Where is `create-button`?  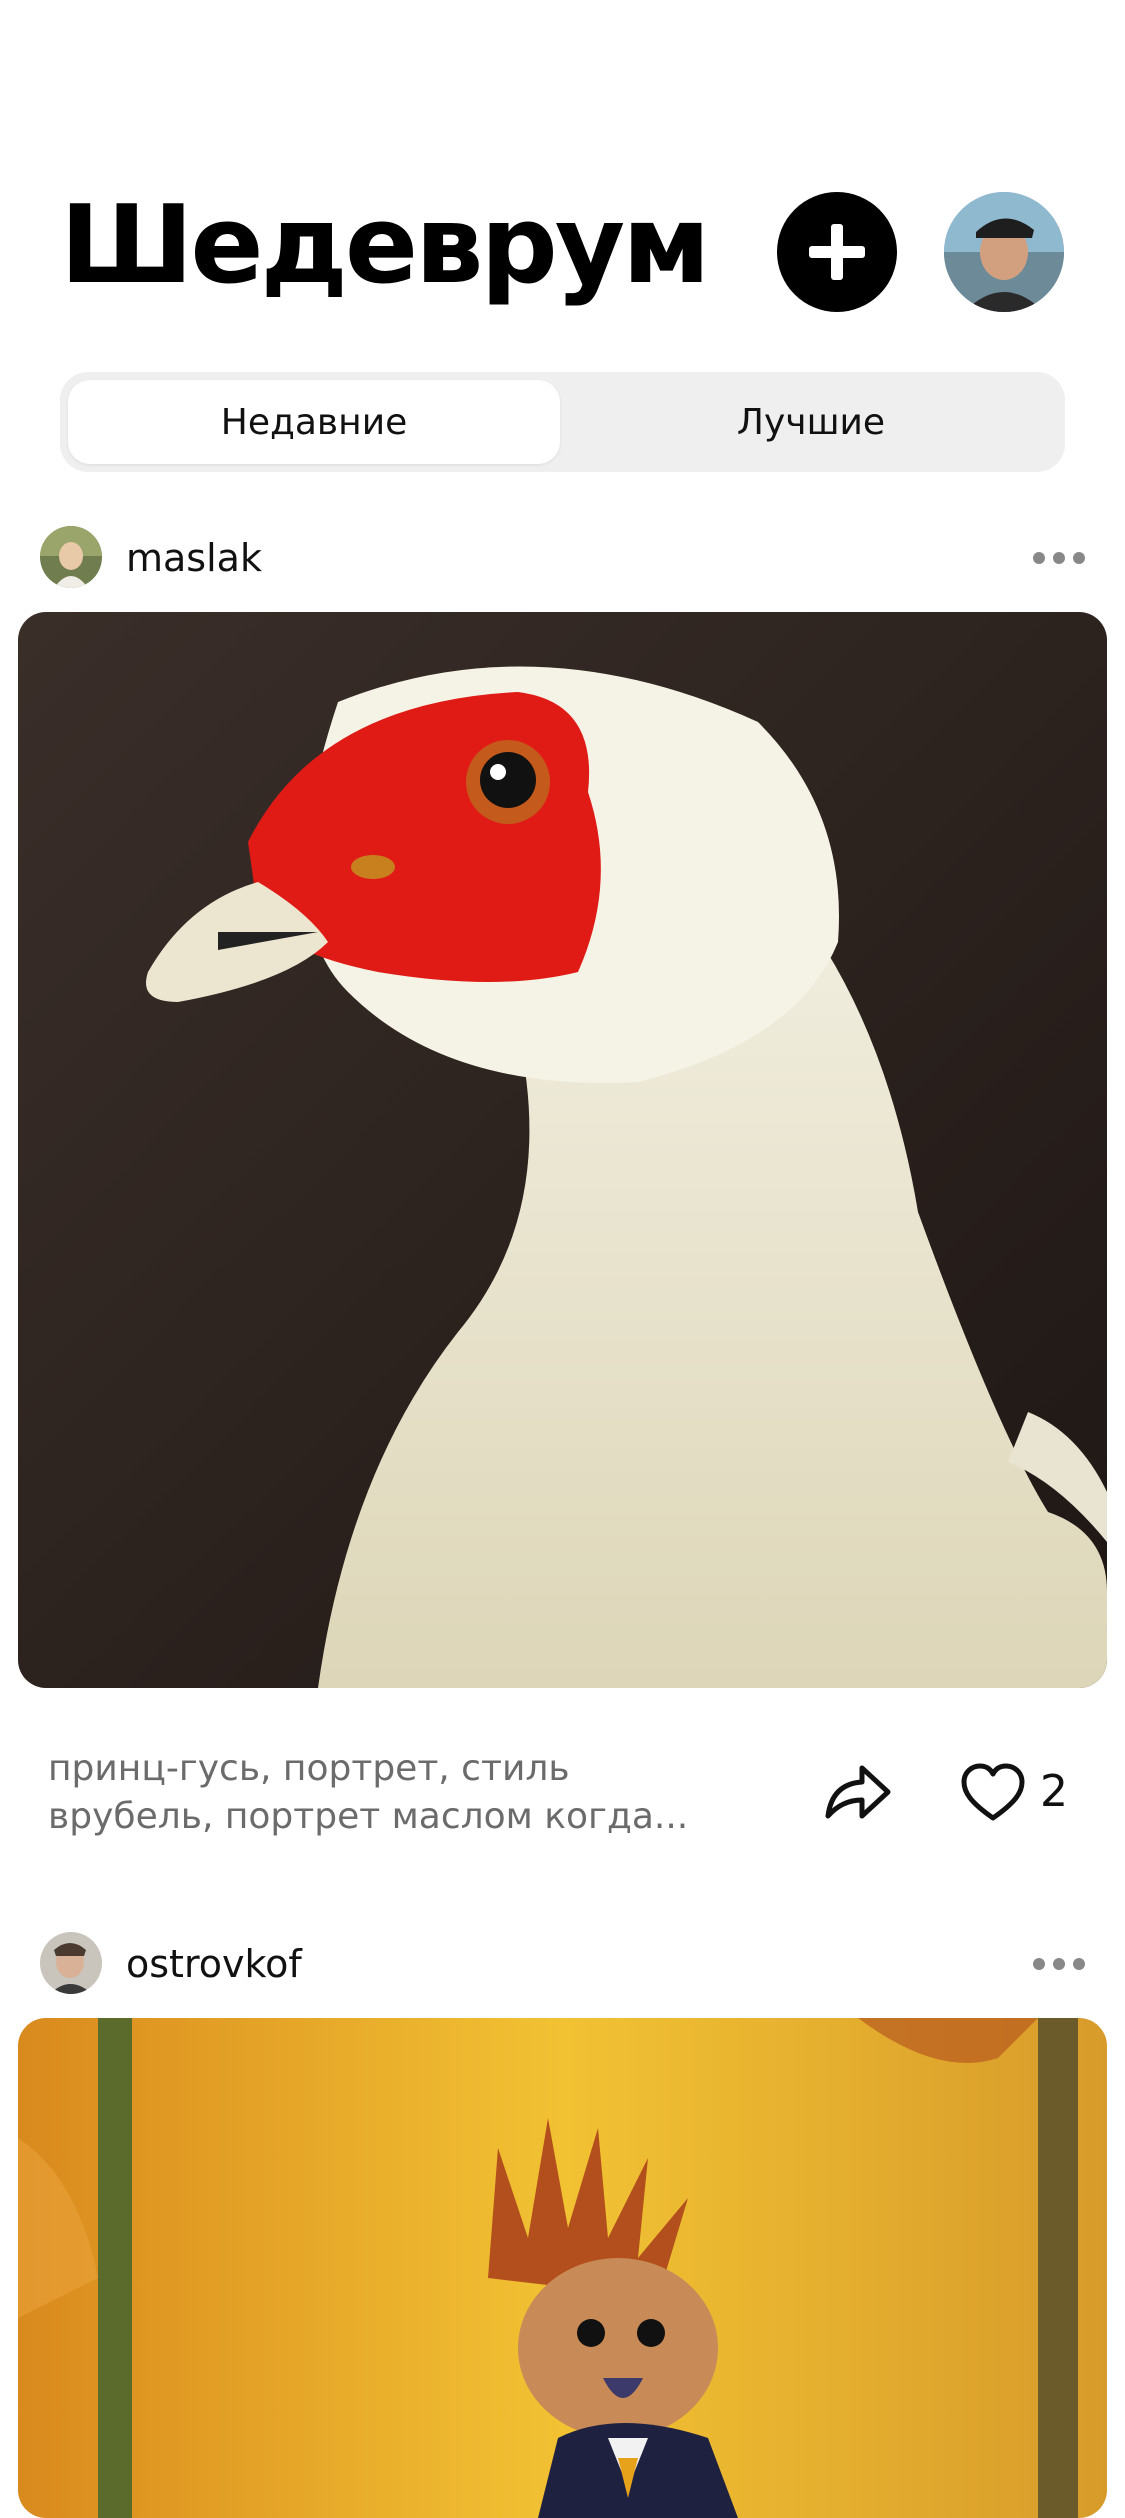
create-button is located at coordinates (837, 252).